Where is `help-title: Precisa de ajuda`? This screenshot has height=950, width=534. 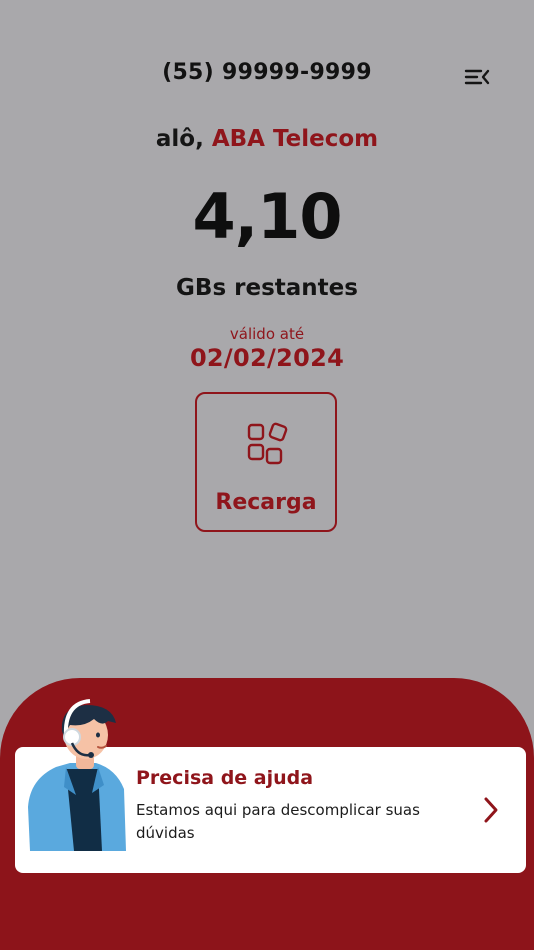 help-title: Precisa de ajuda is located at coordinates (225, 778).